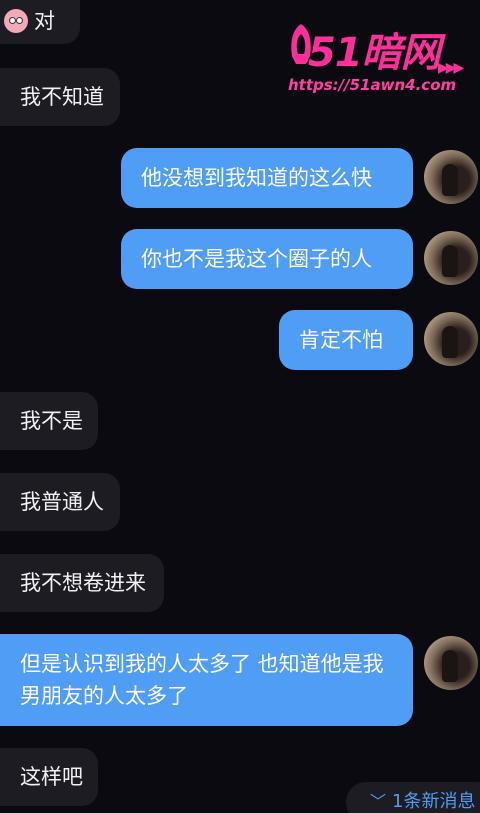  I want to click on message-text: 我不知道, so click(62, 97).